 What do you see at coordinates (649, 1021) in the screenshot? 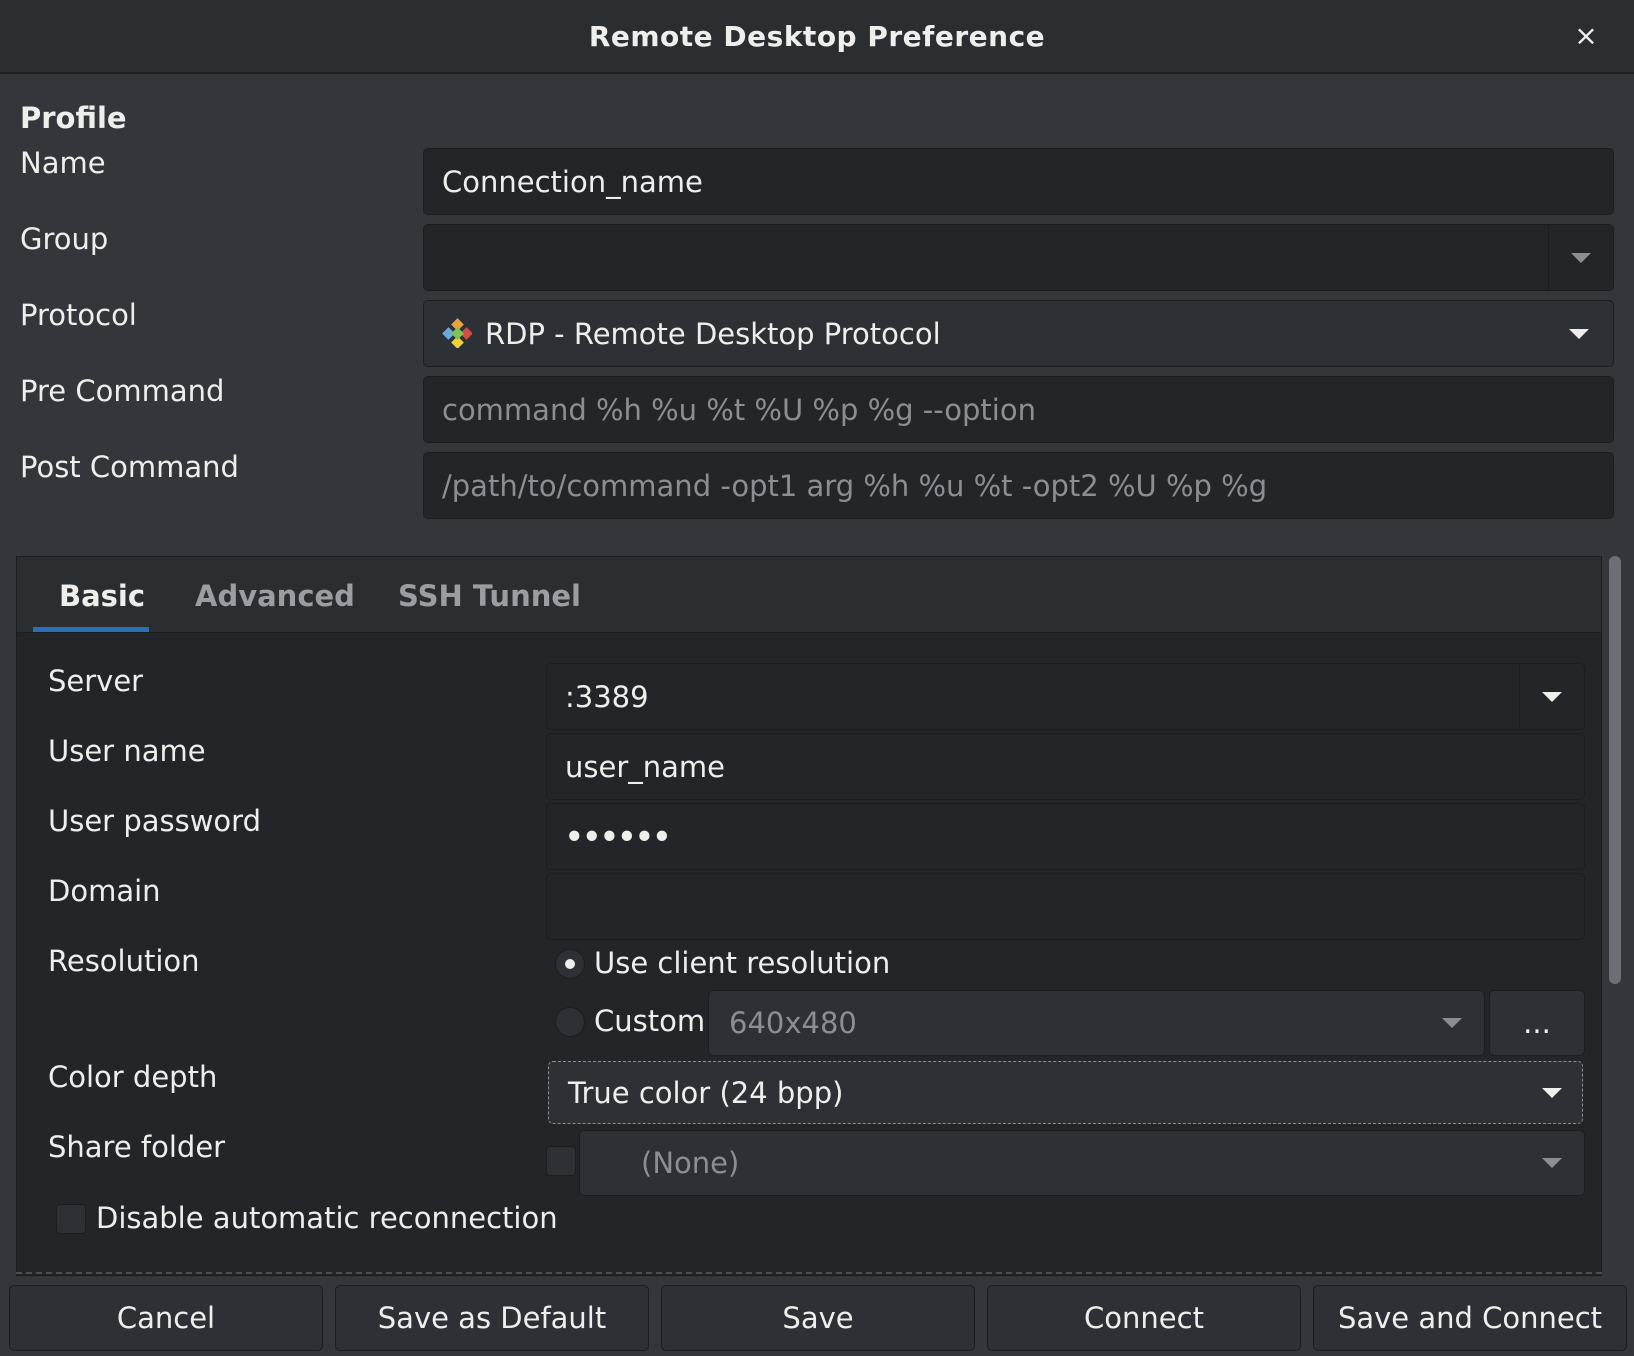
I see `custom-resolution-label: Custom` at bounding box center [649, 1021].